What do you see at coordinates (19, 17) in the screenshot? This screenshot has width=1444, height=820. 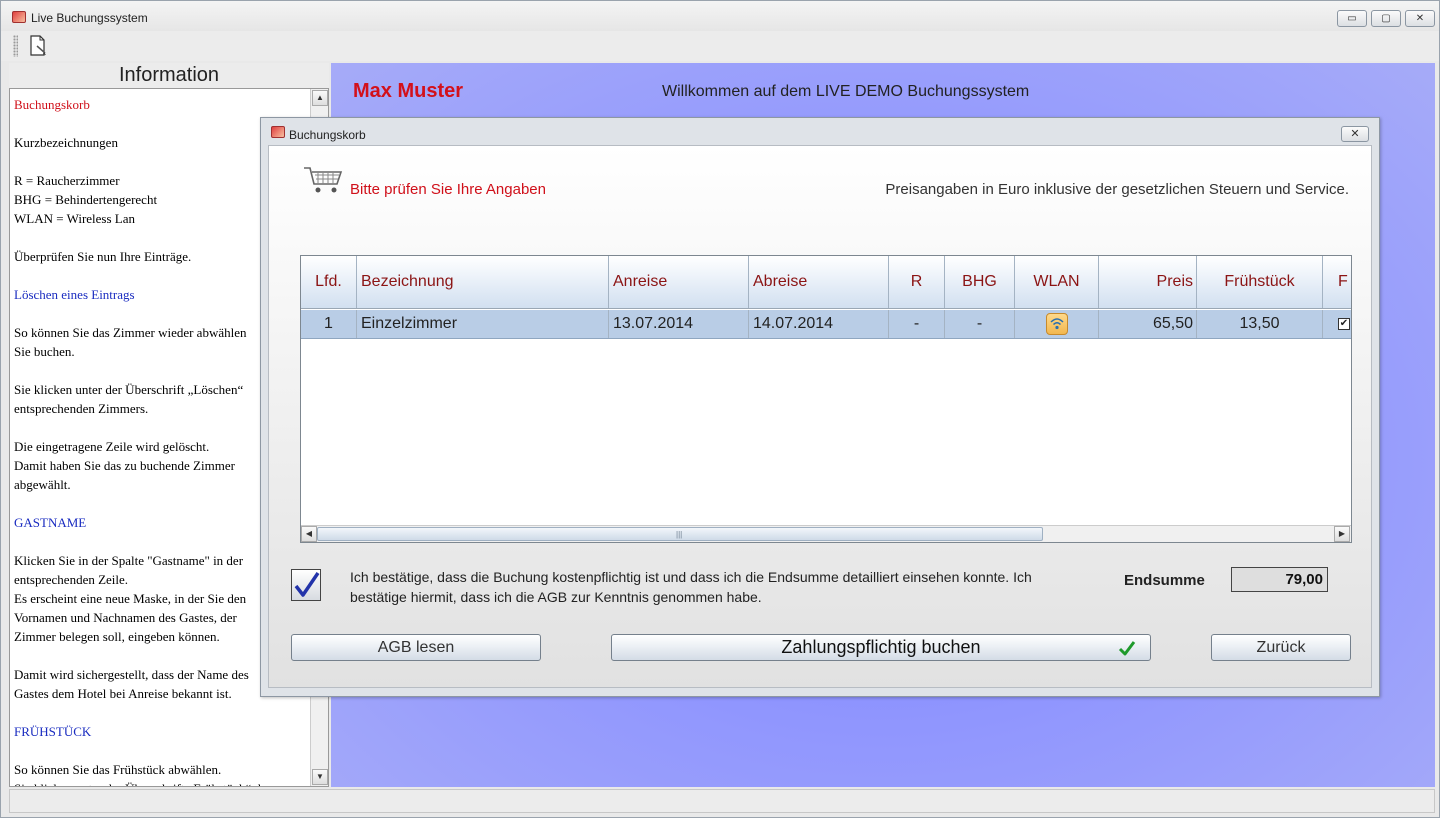 I see `app-icon` at bounding box center [19, 17].